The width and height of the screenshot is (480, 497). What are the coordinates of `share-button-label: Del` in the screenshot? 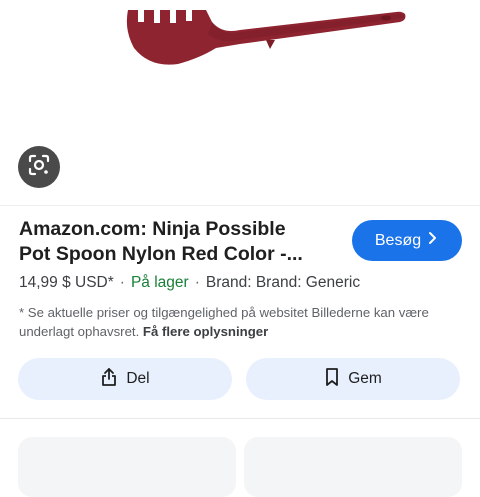 It's located at (138, 378).